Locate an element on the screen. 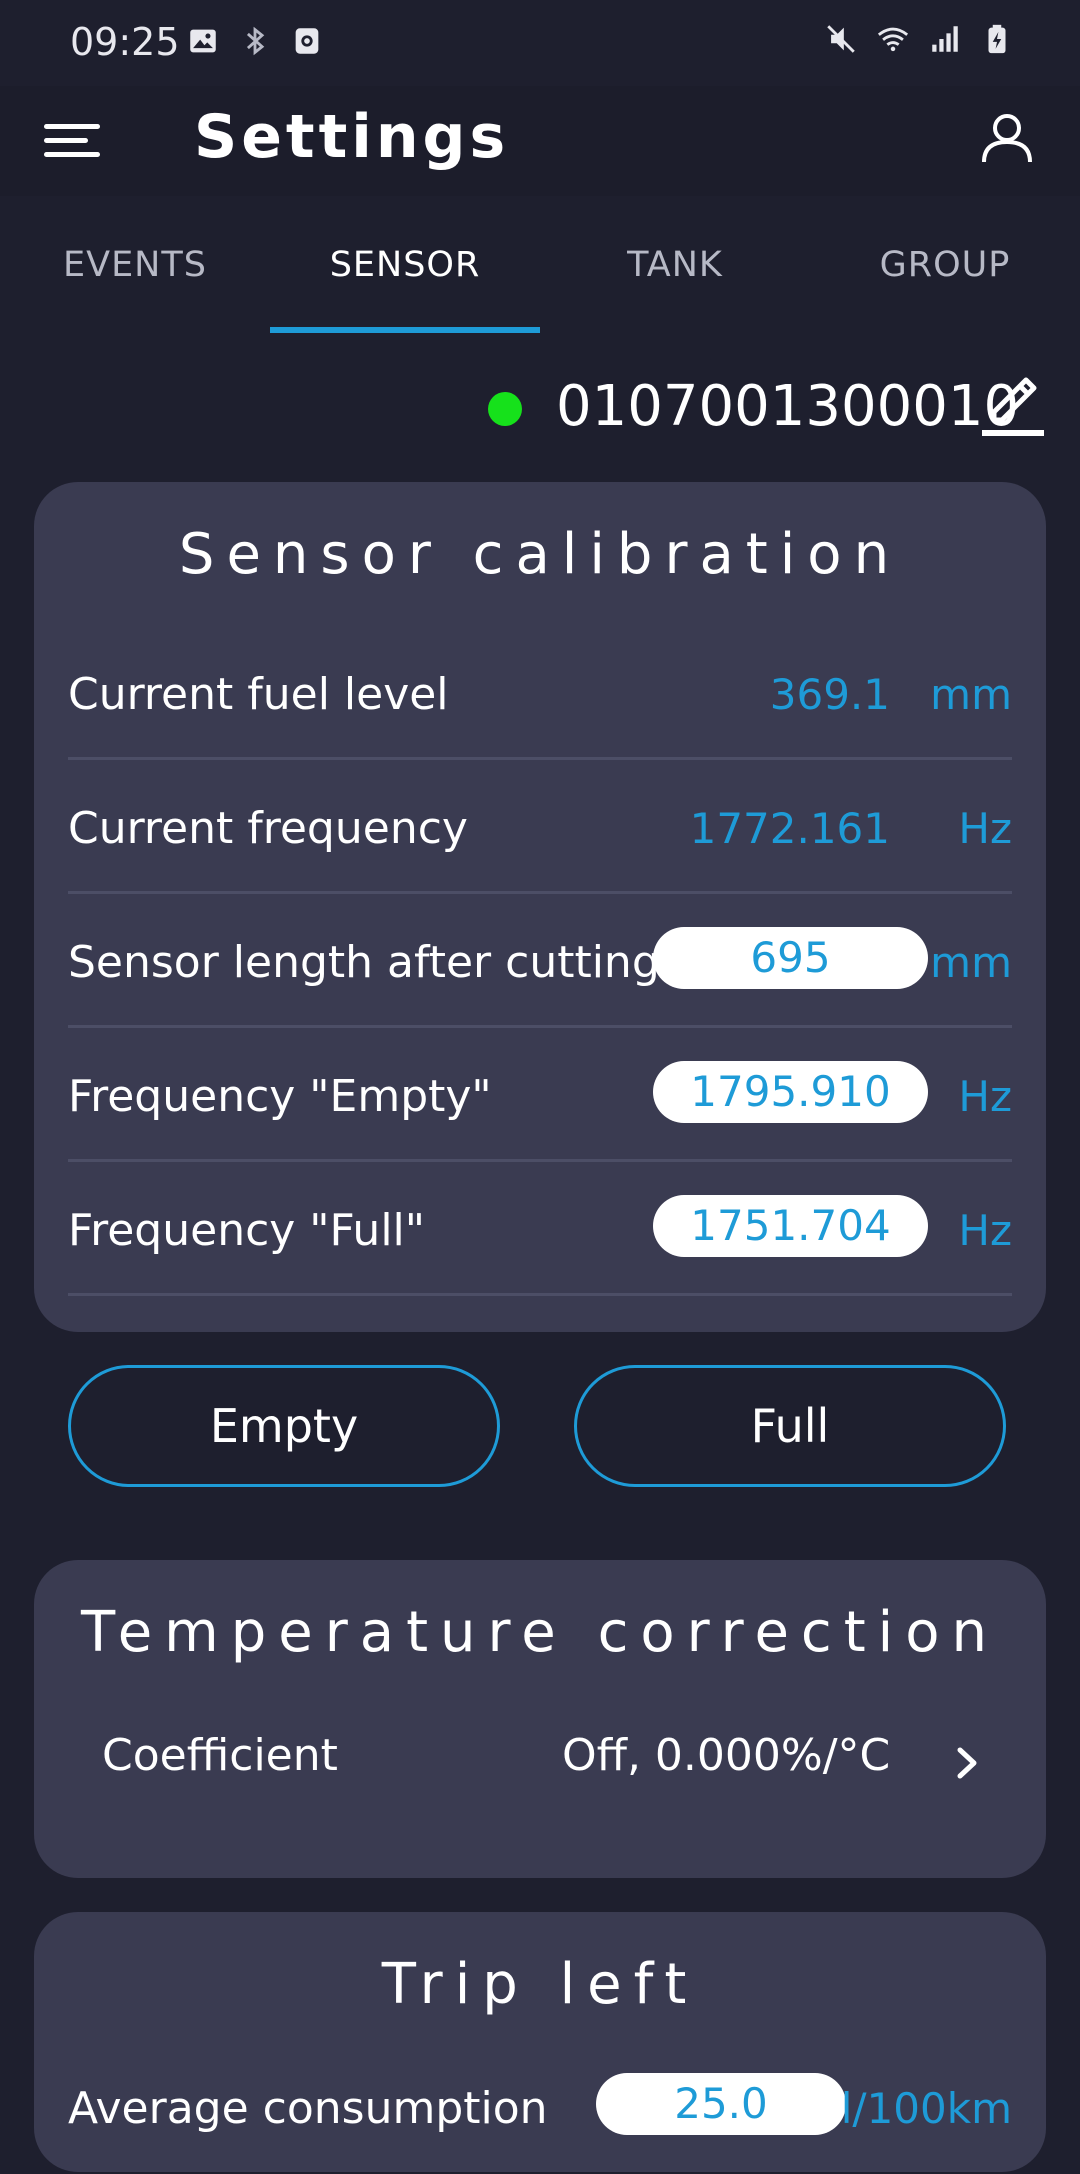 This screenshot has width=1080, height=2174. wifi-icon is located at coordinates (893, 39).